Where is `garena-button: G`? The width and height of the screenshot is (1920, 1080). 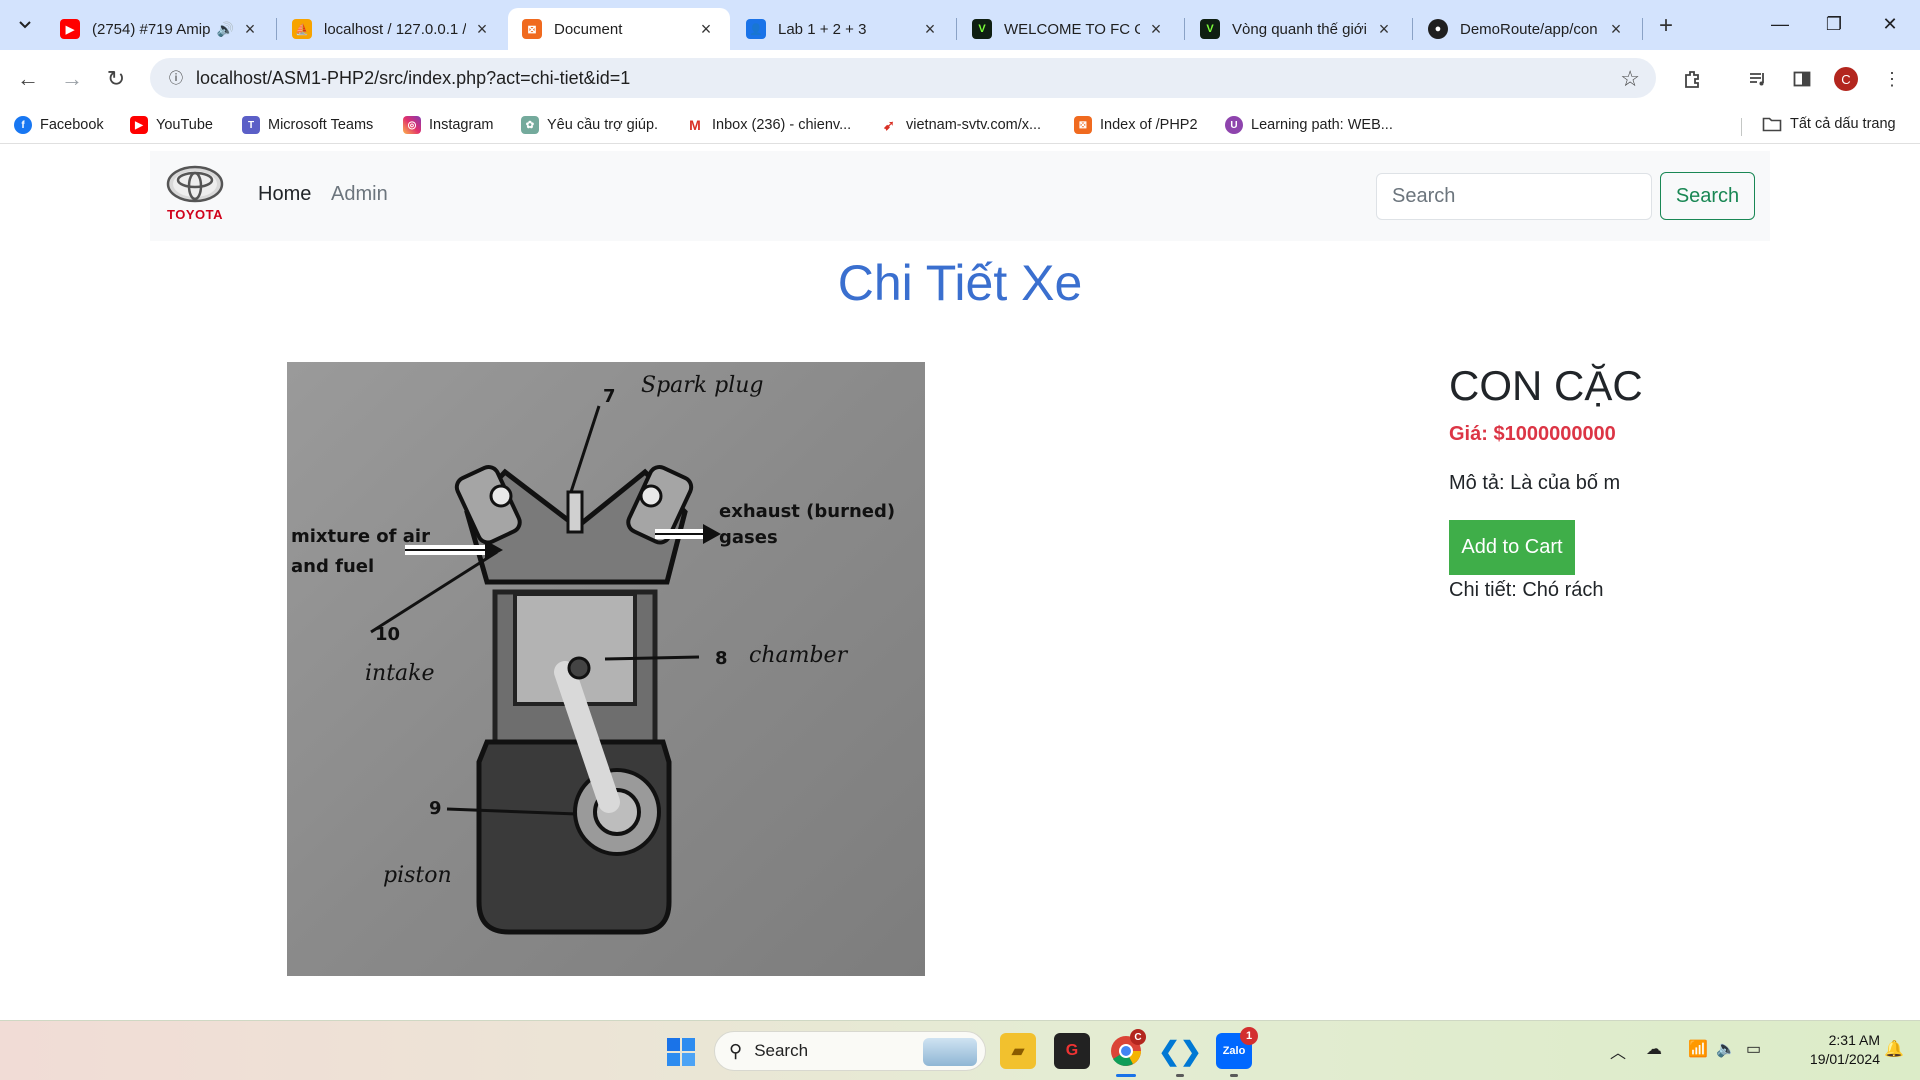 garena-button: G is located at coordinates (1072, 1051).